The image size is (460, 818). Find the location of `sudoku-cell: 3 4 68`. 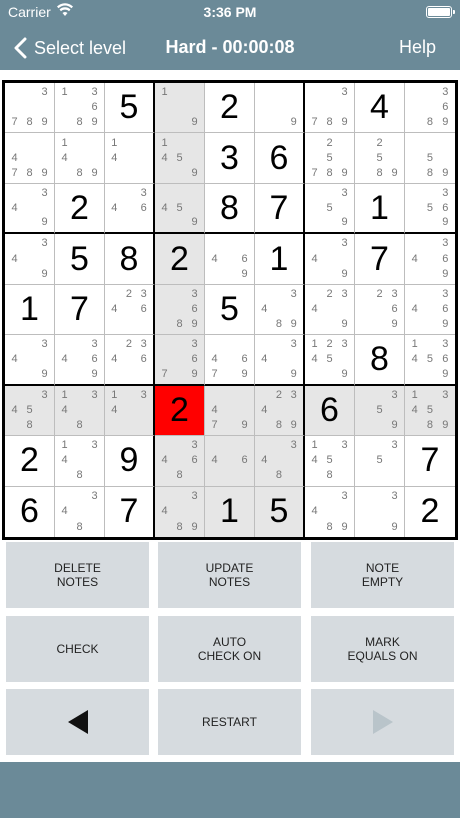

sudoku-cell: 3 4 68 is located at coordinates (180, 461).